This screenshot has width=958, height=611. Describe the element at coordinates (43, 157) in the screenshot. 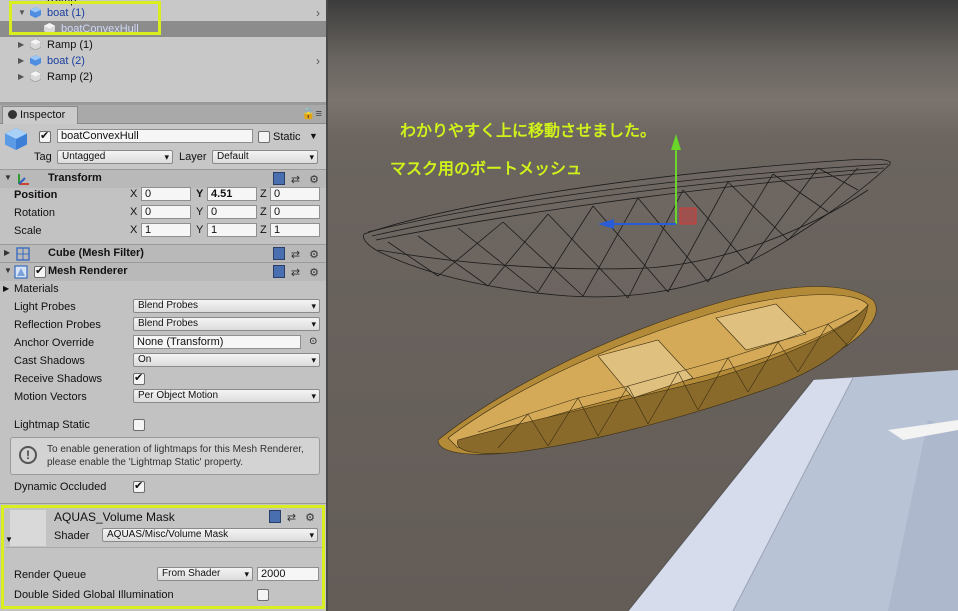

I see `tag-label: Tag` at that location.